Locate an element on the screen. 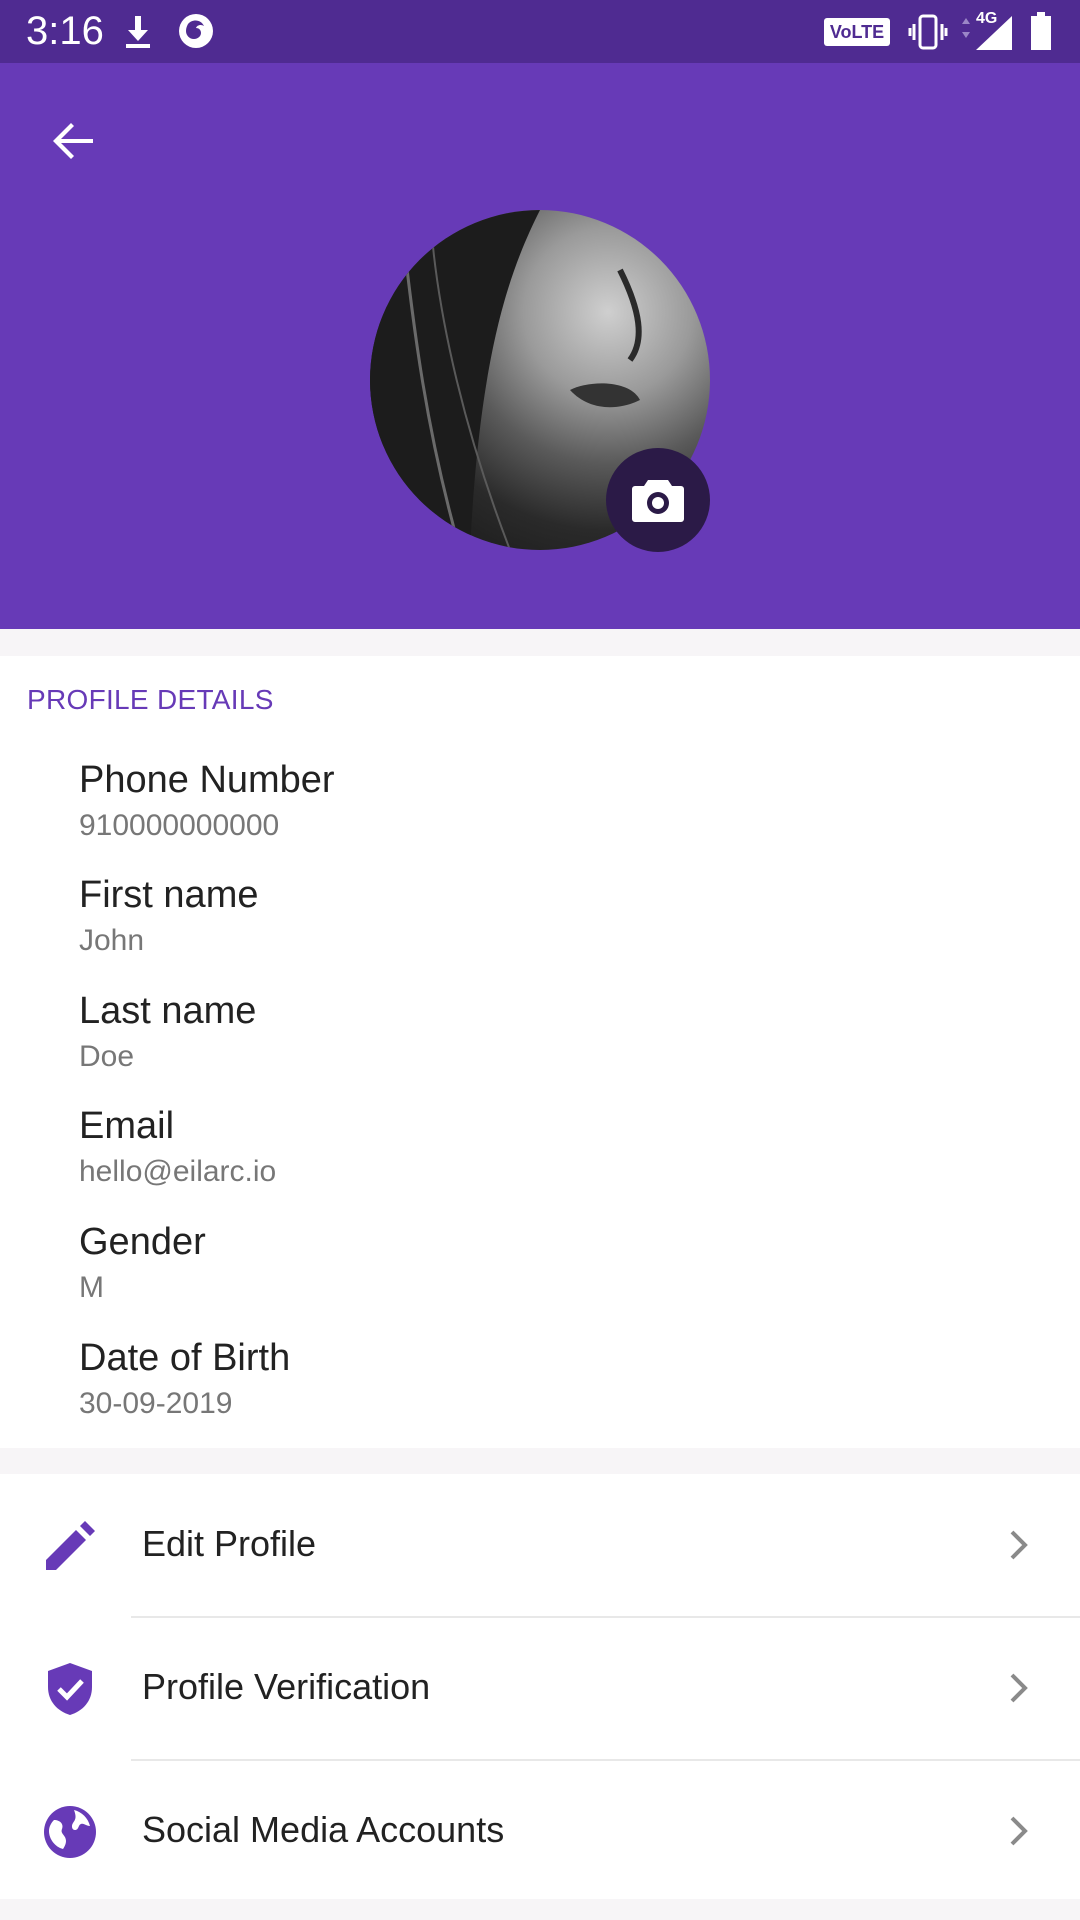 Image resolution: width=1080 pixels, height=1920 pixels. pencil-icon is located at coordinates (70, 1545).